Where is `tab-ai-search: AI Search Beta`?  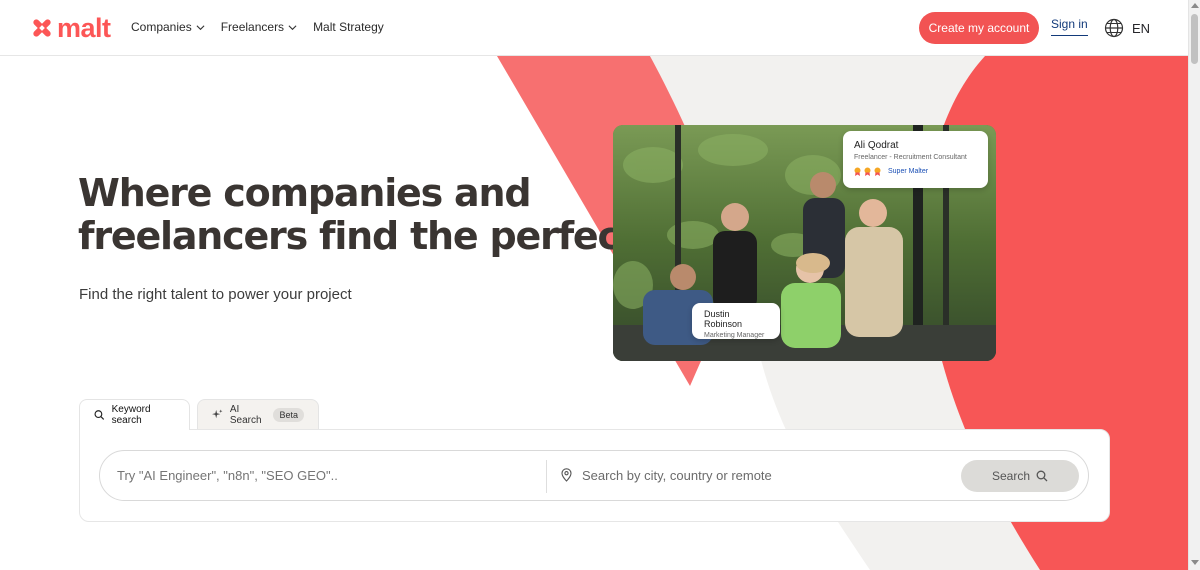
tab-ai-search: AI Search Beta is located at coordinates (258, 414).